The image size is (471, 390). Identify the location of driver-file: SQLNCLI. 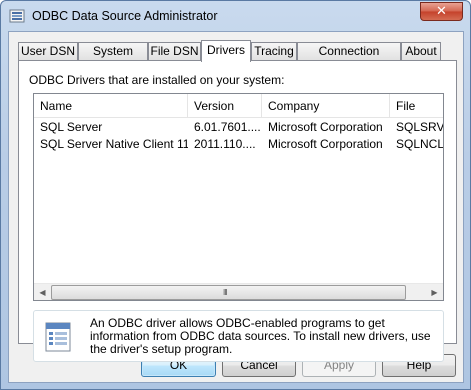
(419, 144).